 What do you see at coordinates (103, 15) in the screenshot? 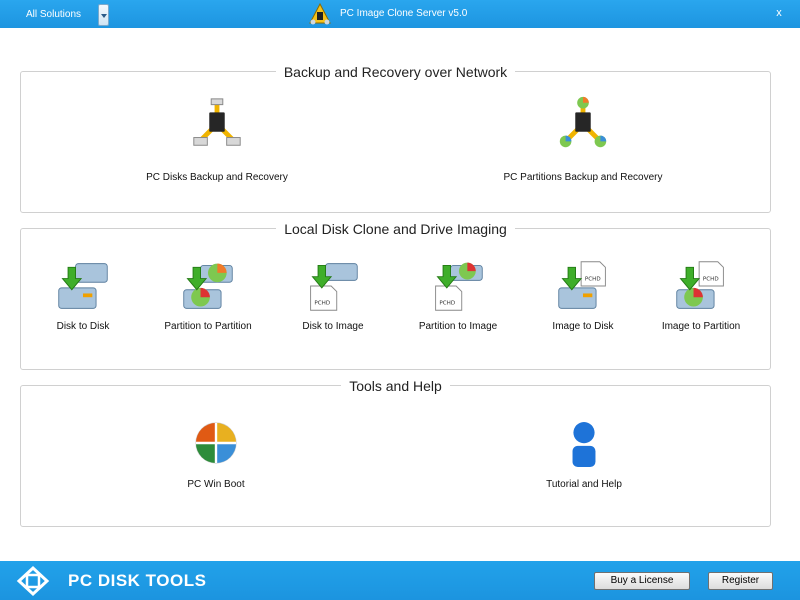
I see `chevron-down-icon` at bounding box center [103, 15].